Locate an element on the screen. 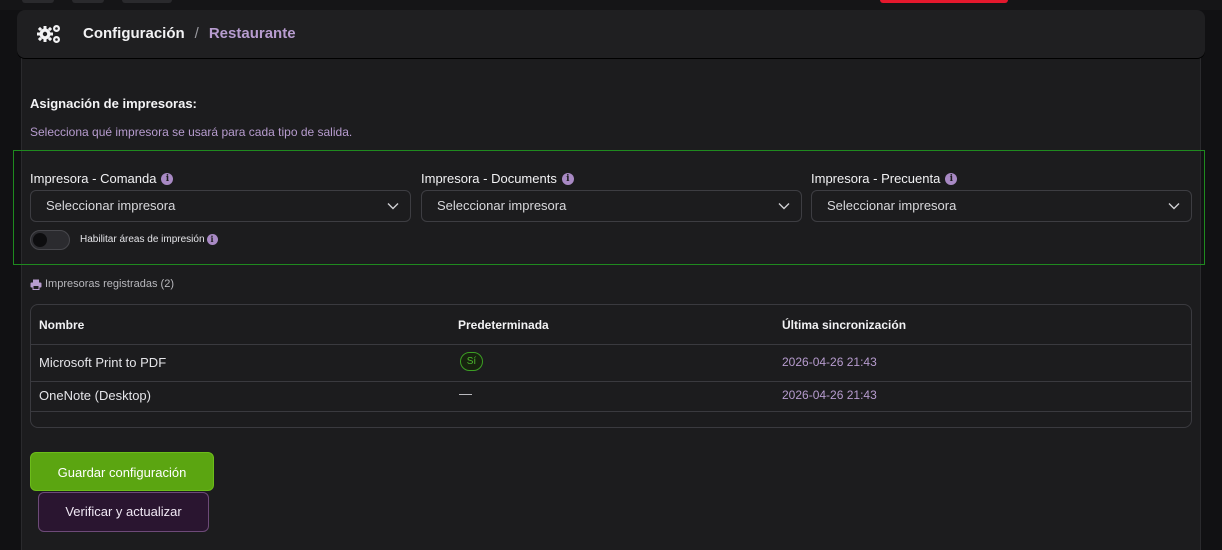 This screenshot has height=550, width=1222. print-areas-label: Habilitar áreas de impresión i is located at coordinates (149, 239).